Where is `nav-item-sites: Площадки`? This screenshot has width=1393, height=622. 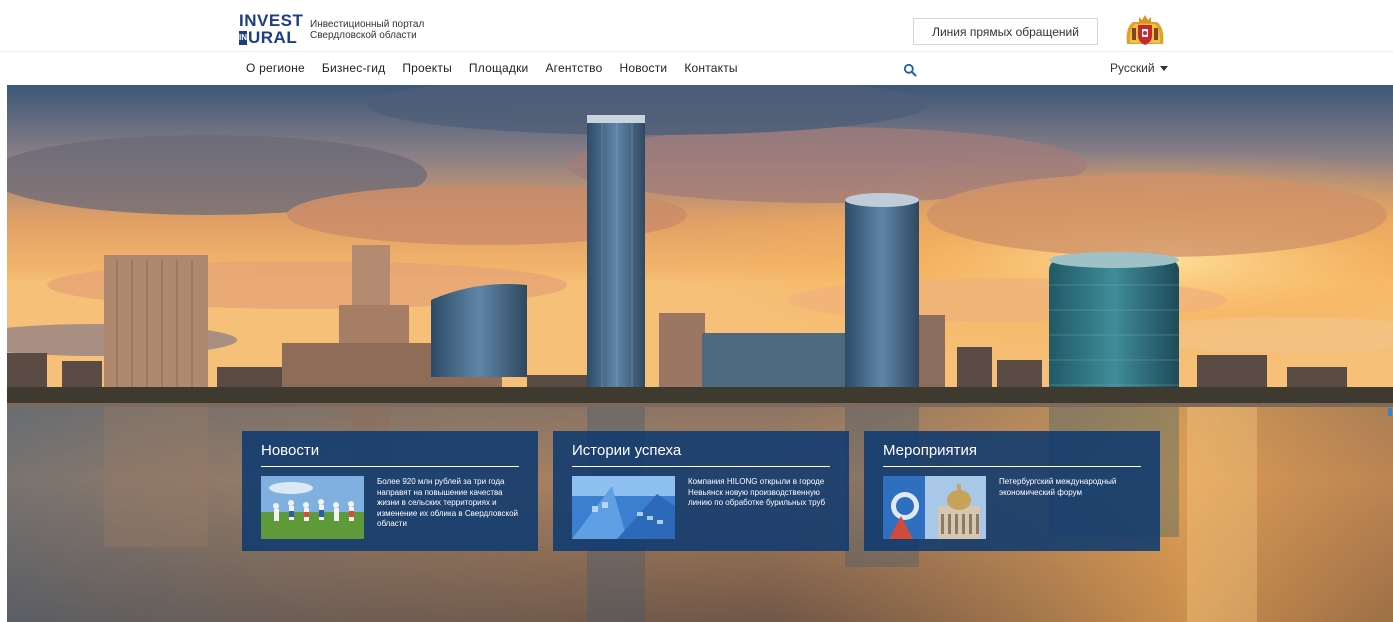
nav-item-sites: Площадки is located at coordinates (499, 68).